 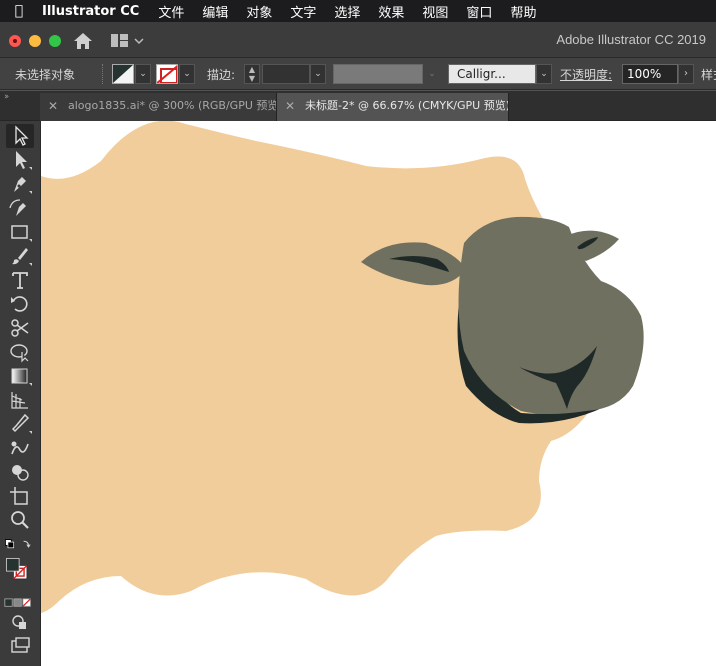 I want to click on stroke-color-swatch, so click(x=167, y=74).